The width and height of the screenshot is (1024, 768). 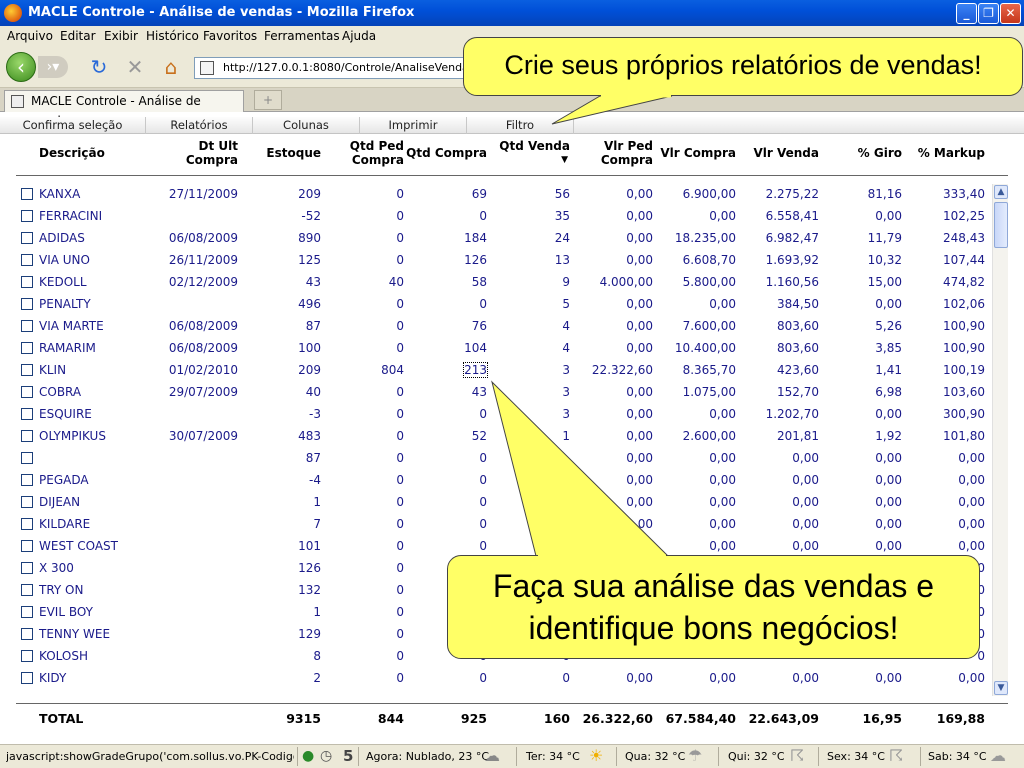 I want to click on cell-descricao: COBRA, so click(x=99, y=392).